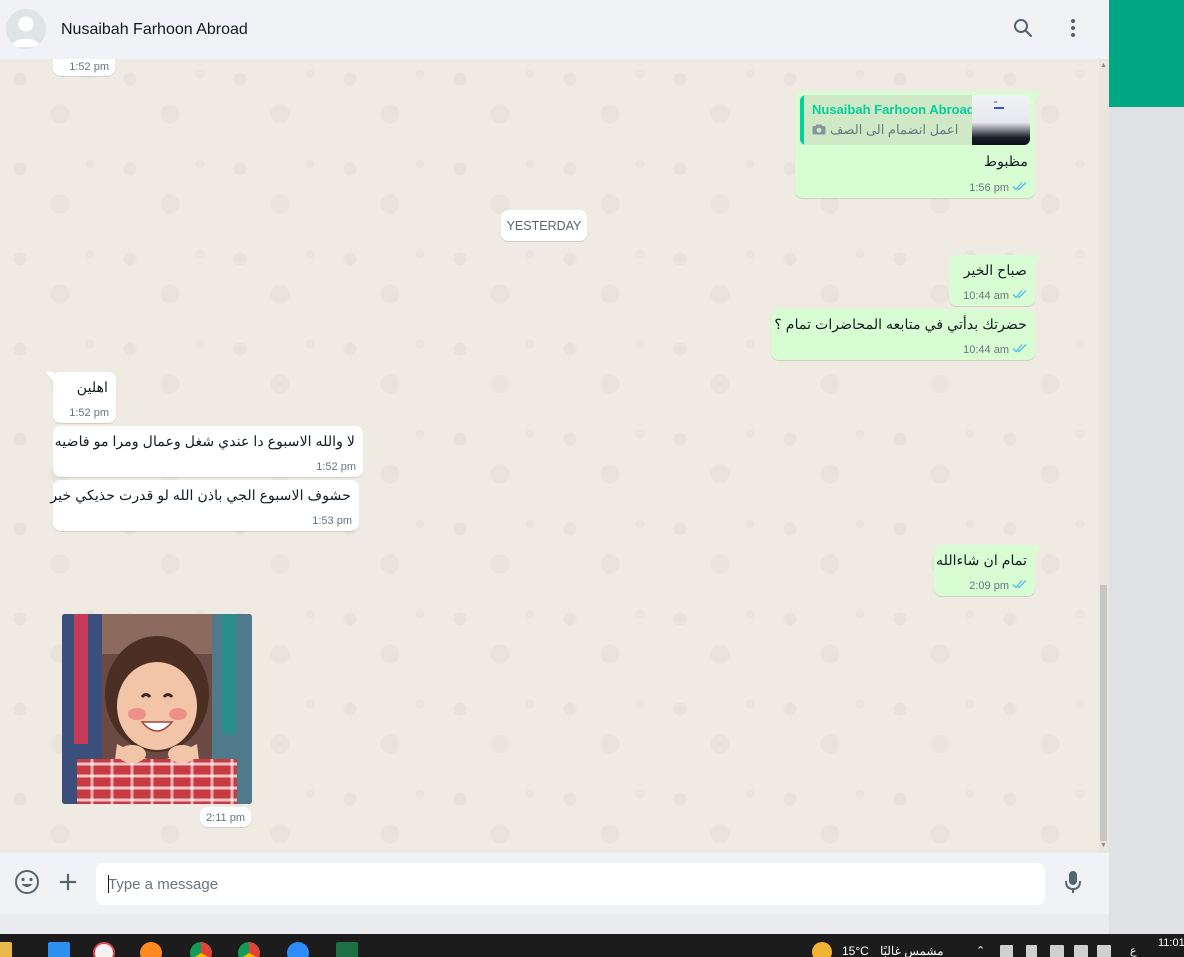 This screenshot has height=957, width=1184. I want to click on quoted-image-thumbnail, so click(1001, 120).